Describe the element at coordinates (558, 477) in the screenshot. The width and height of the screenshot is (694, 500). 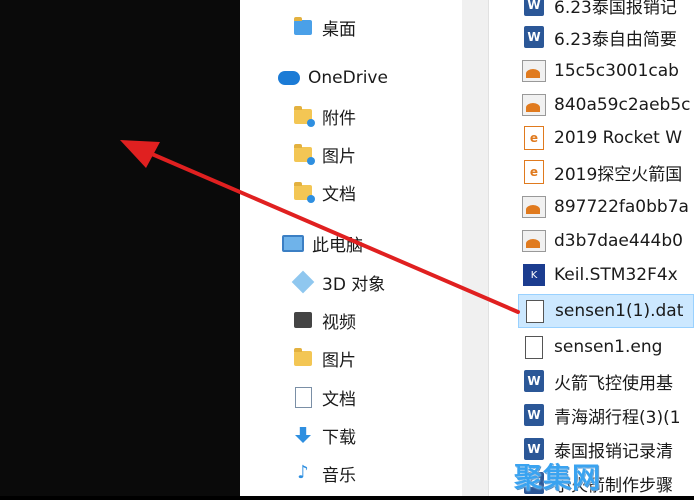
I see `watermark-logo: 聚集网` at that location.